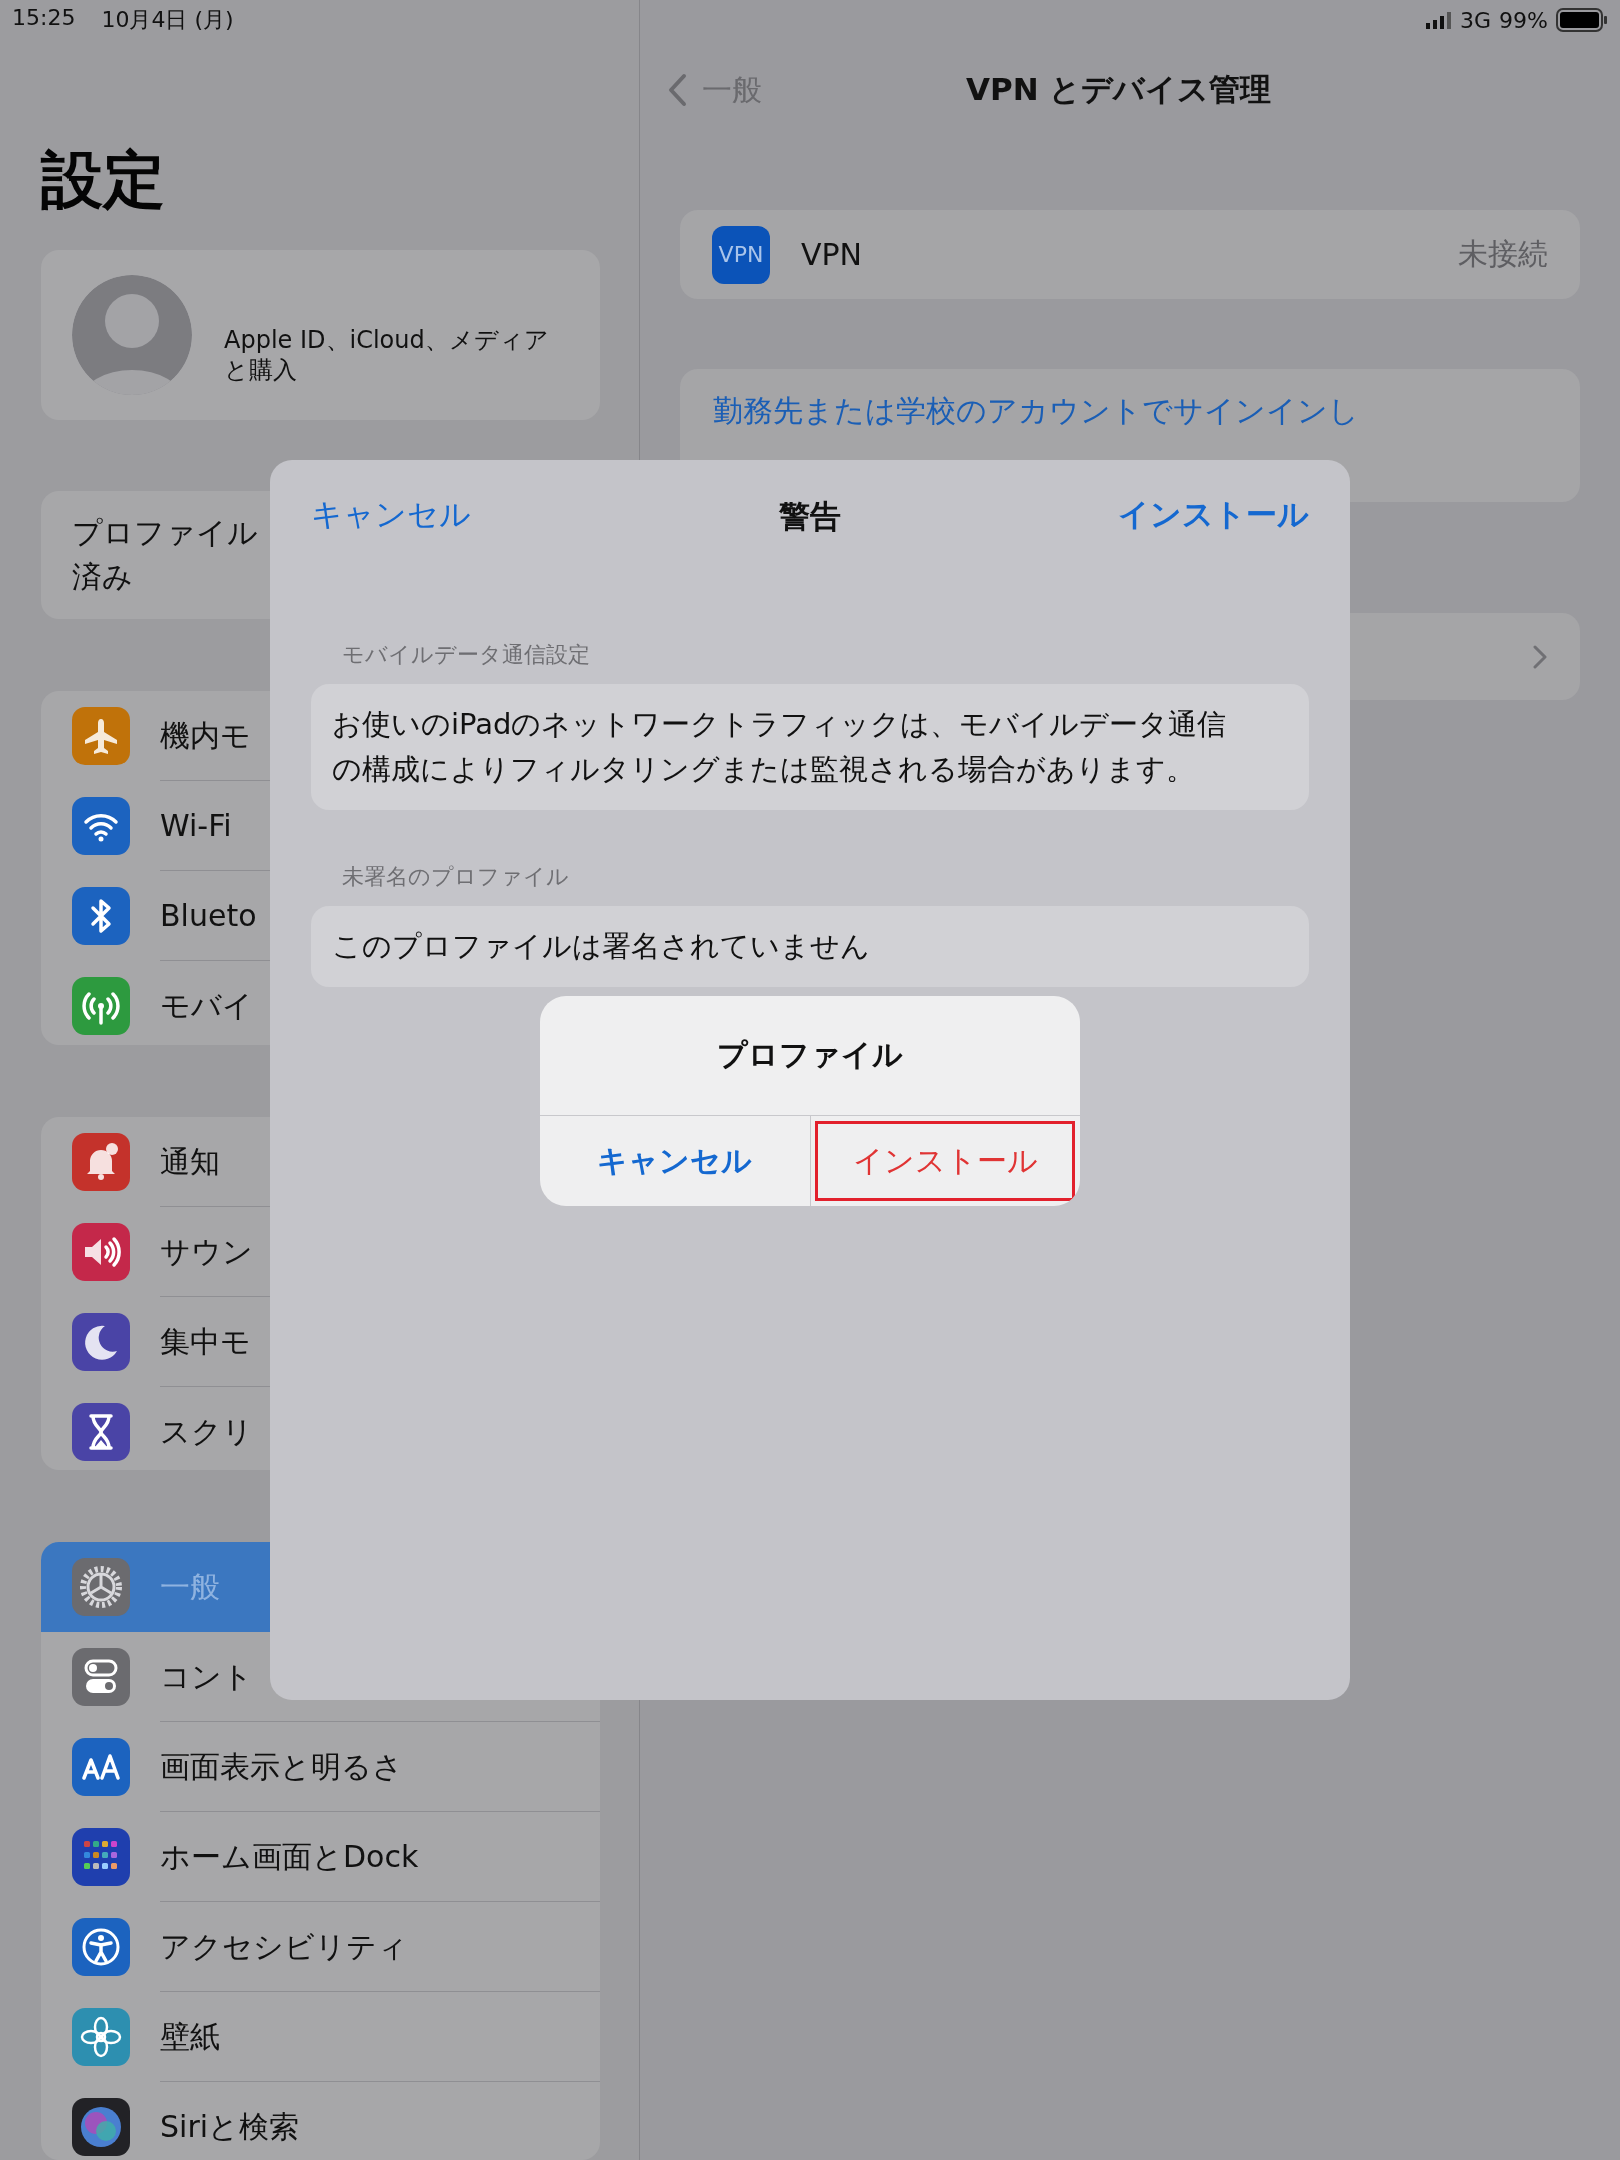 Image resolution: width=1620 pixels, height=2160 pixels. I want to click on row-label: 機内モ, so click(205, 736).